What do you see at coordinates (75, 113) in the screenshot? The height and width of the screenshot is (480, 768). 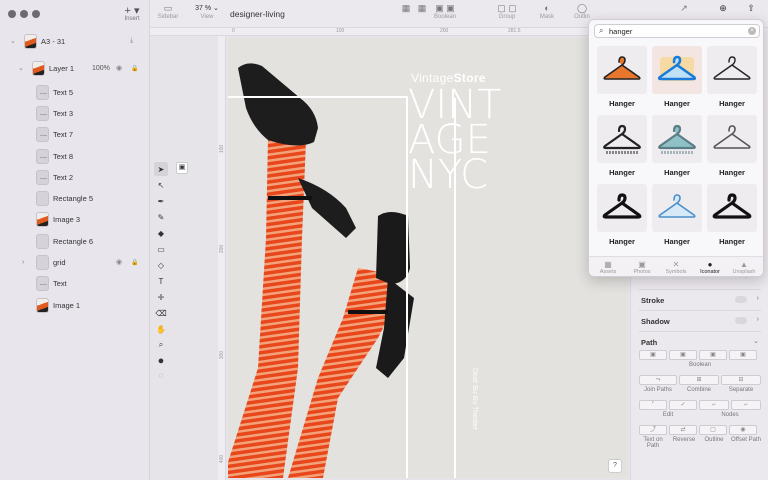 I see `layer-row: Text 3` at bounding box center [75, 113].